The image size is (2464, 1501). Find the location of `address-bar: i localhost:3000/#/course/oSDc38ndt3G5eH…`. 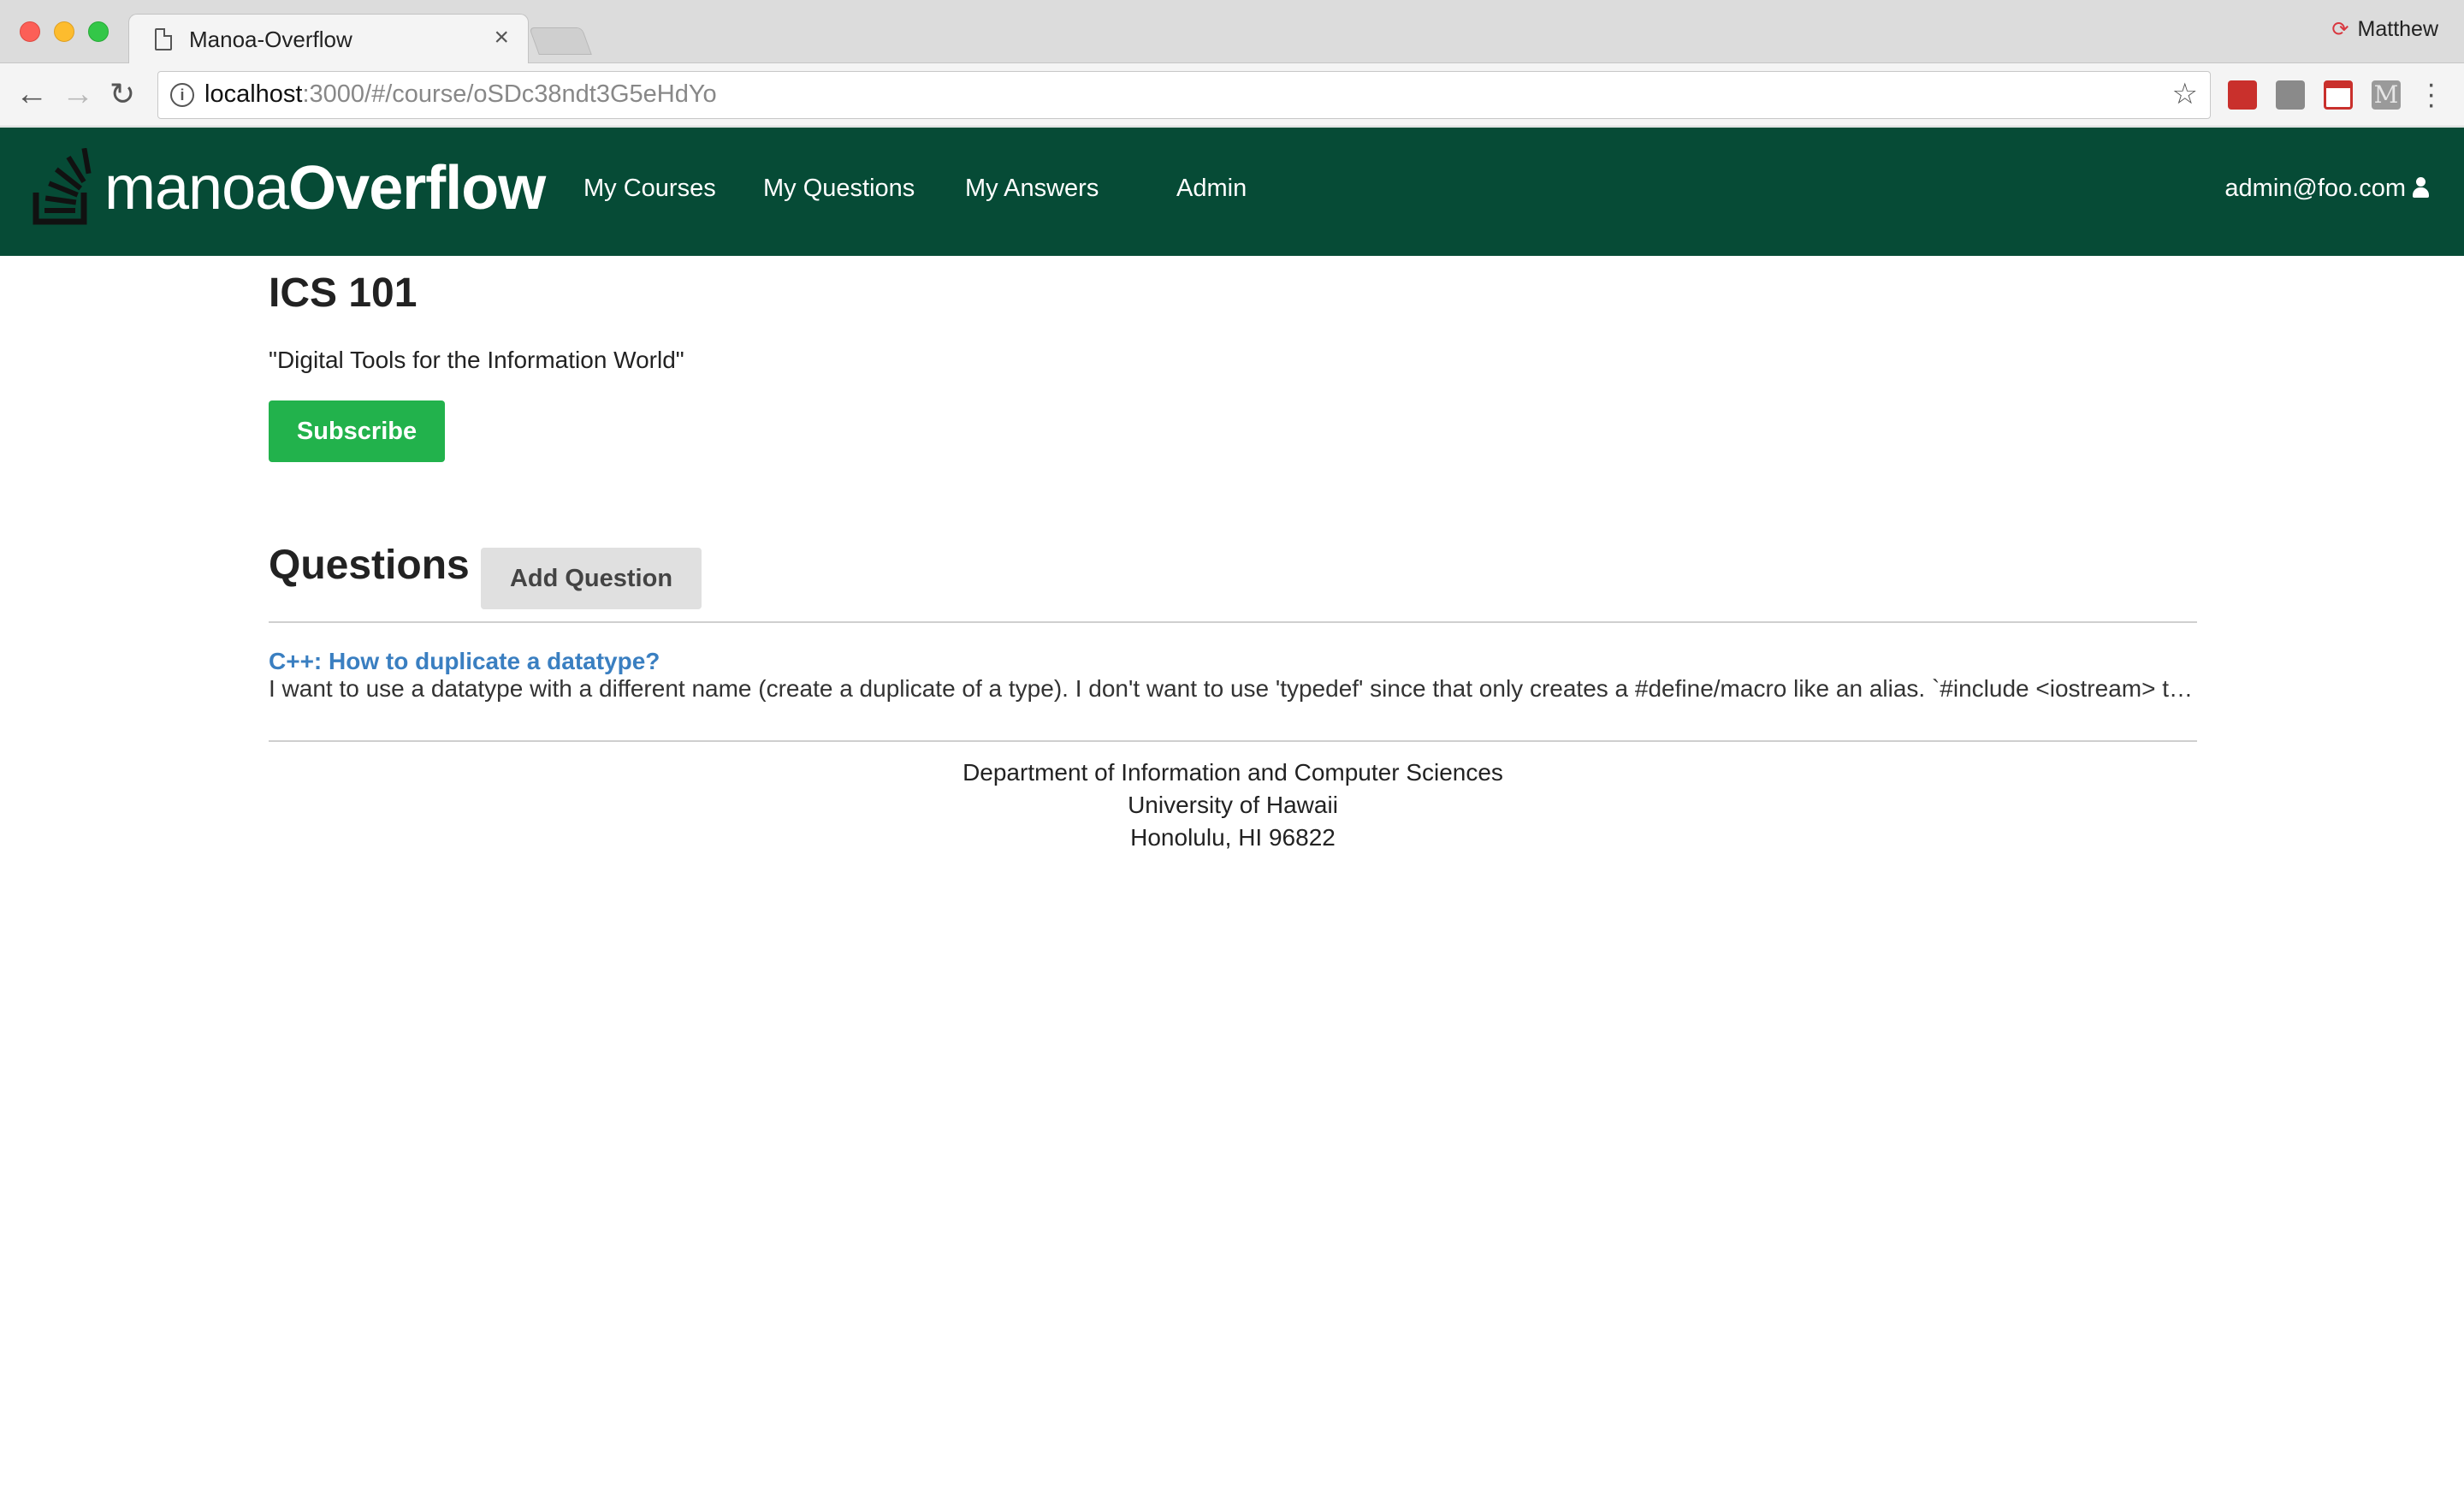

address-bar: i localhost:3000/#/course/oSDc38ndt3G5eH… is located at coordinates (1184, 95).